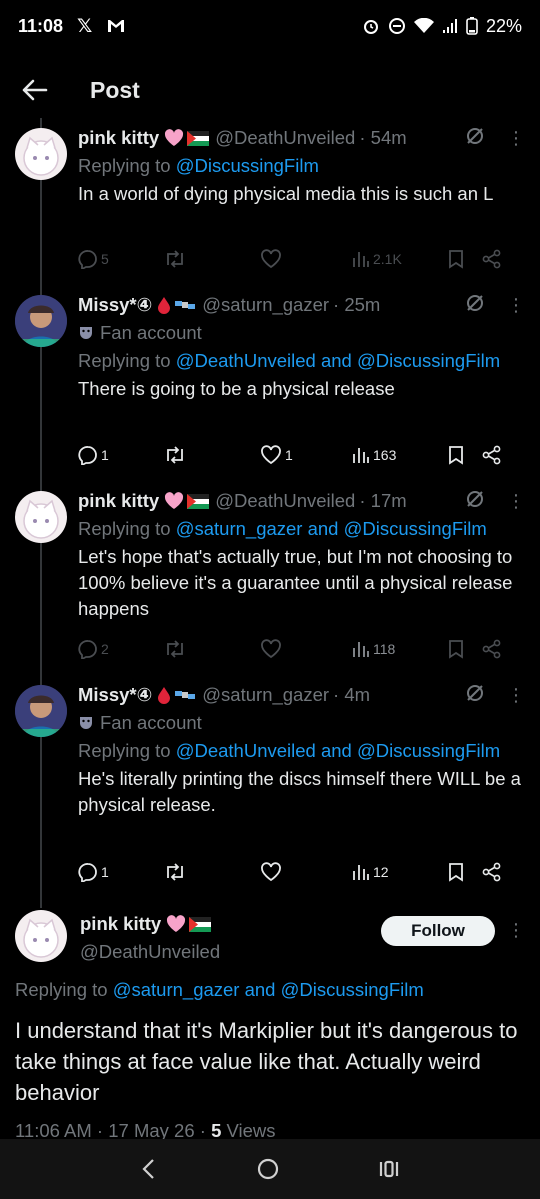 The height and width of the screenshot is (1199, 540). What do you see at coordinates (121, 649) in the screenshot?
I see `reply-button: 2` at bounding box center [121, 649].